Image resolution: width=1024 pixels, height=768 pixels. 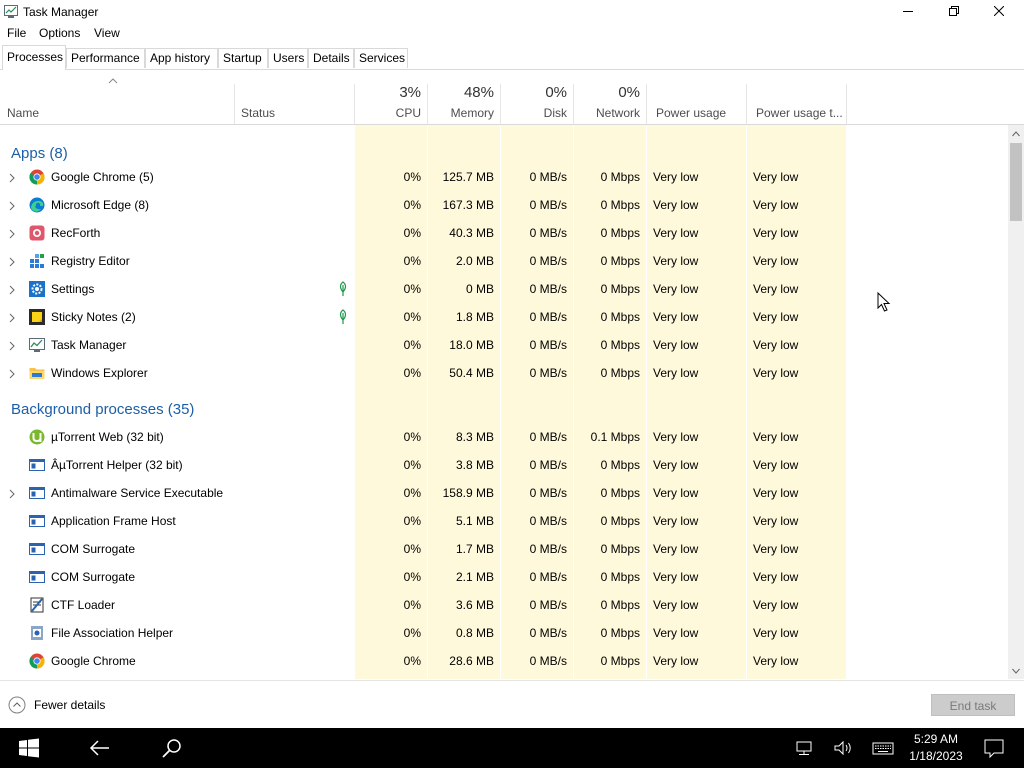 What do you see at coordinates (1016, 671) in the screenshot?
I see `scroll-down-icon` at bounding box center [1016, 671].